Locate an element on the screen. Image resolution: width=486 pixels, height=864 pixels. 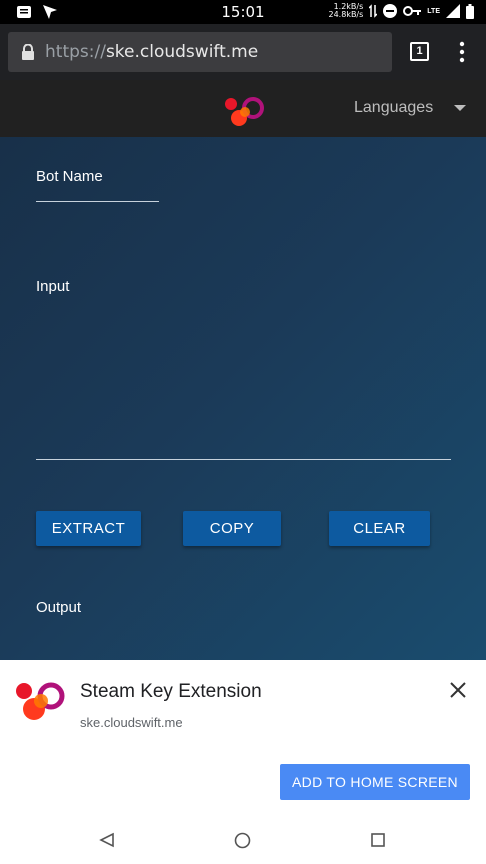
do-not-disturb-icon is located at coordinates (390, 11).